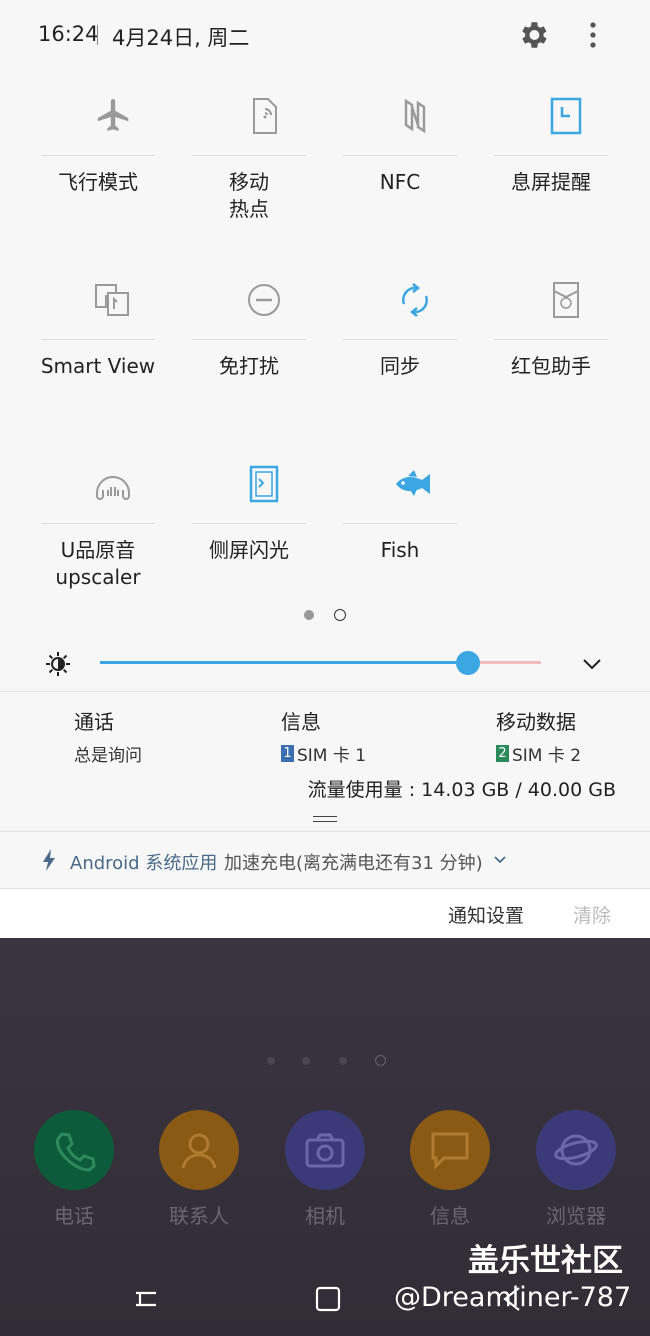 This screenshot has width=650, height=1336. What do you see at coordinates (332, 756) in the screenshot?
I see `sim-message-value: SIM 卡 1` at bounding box center [332, 756].